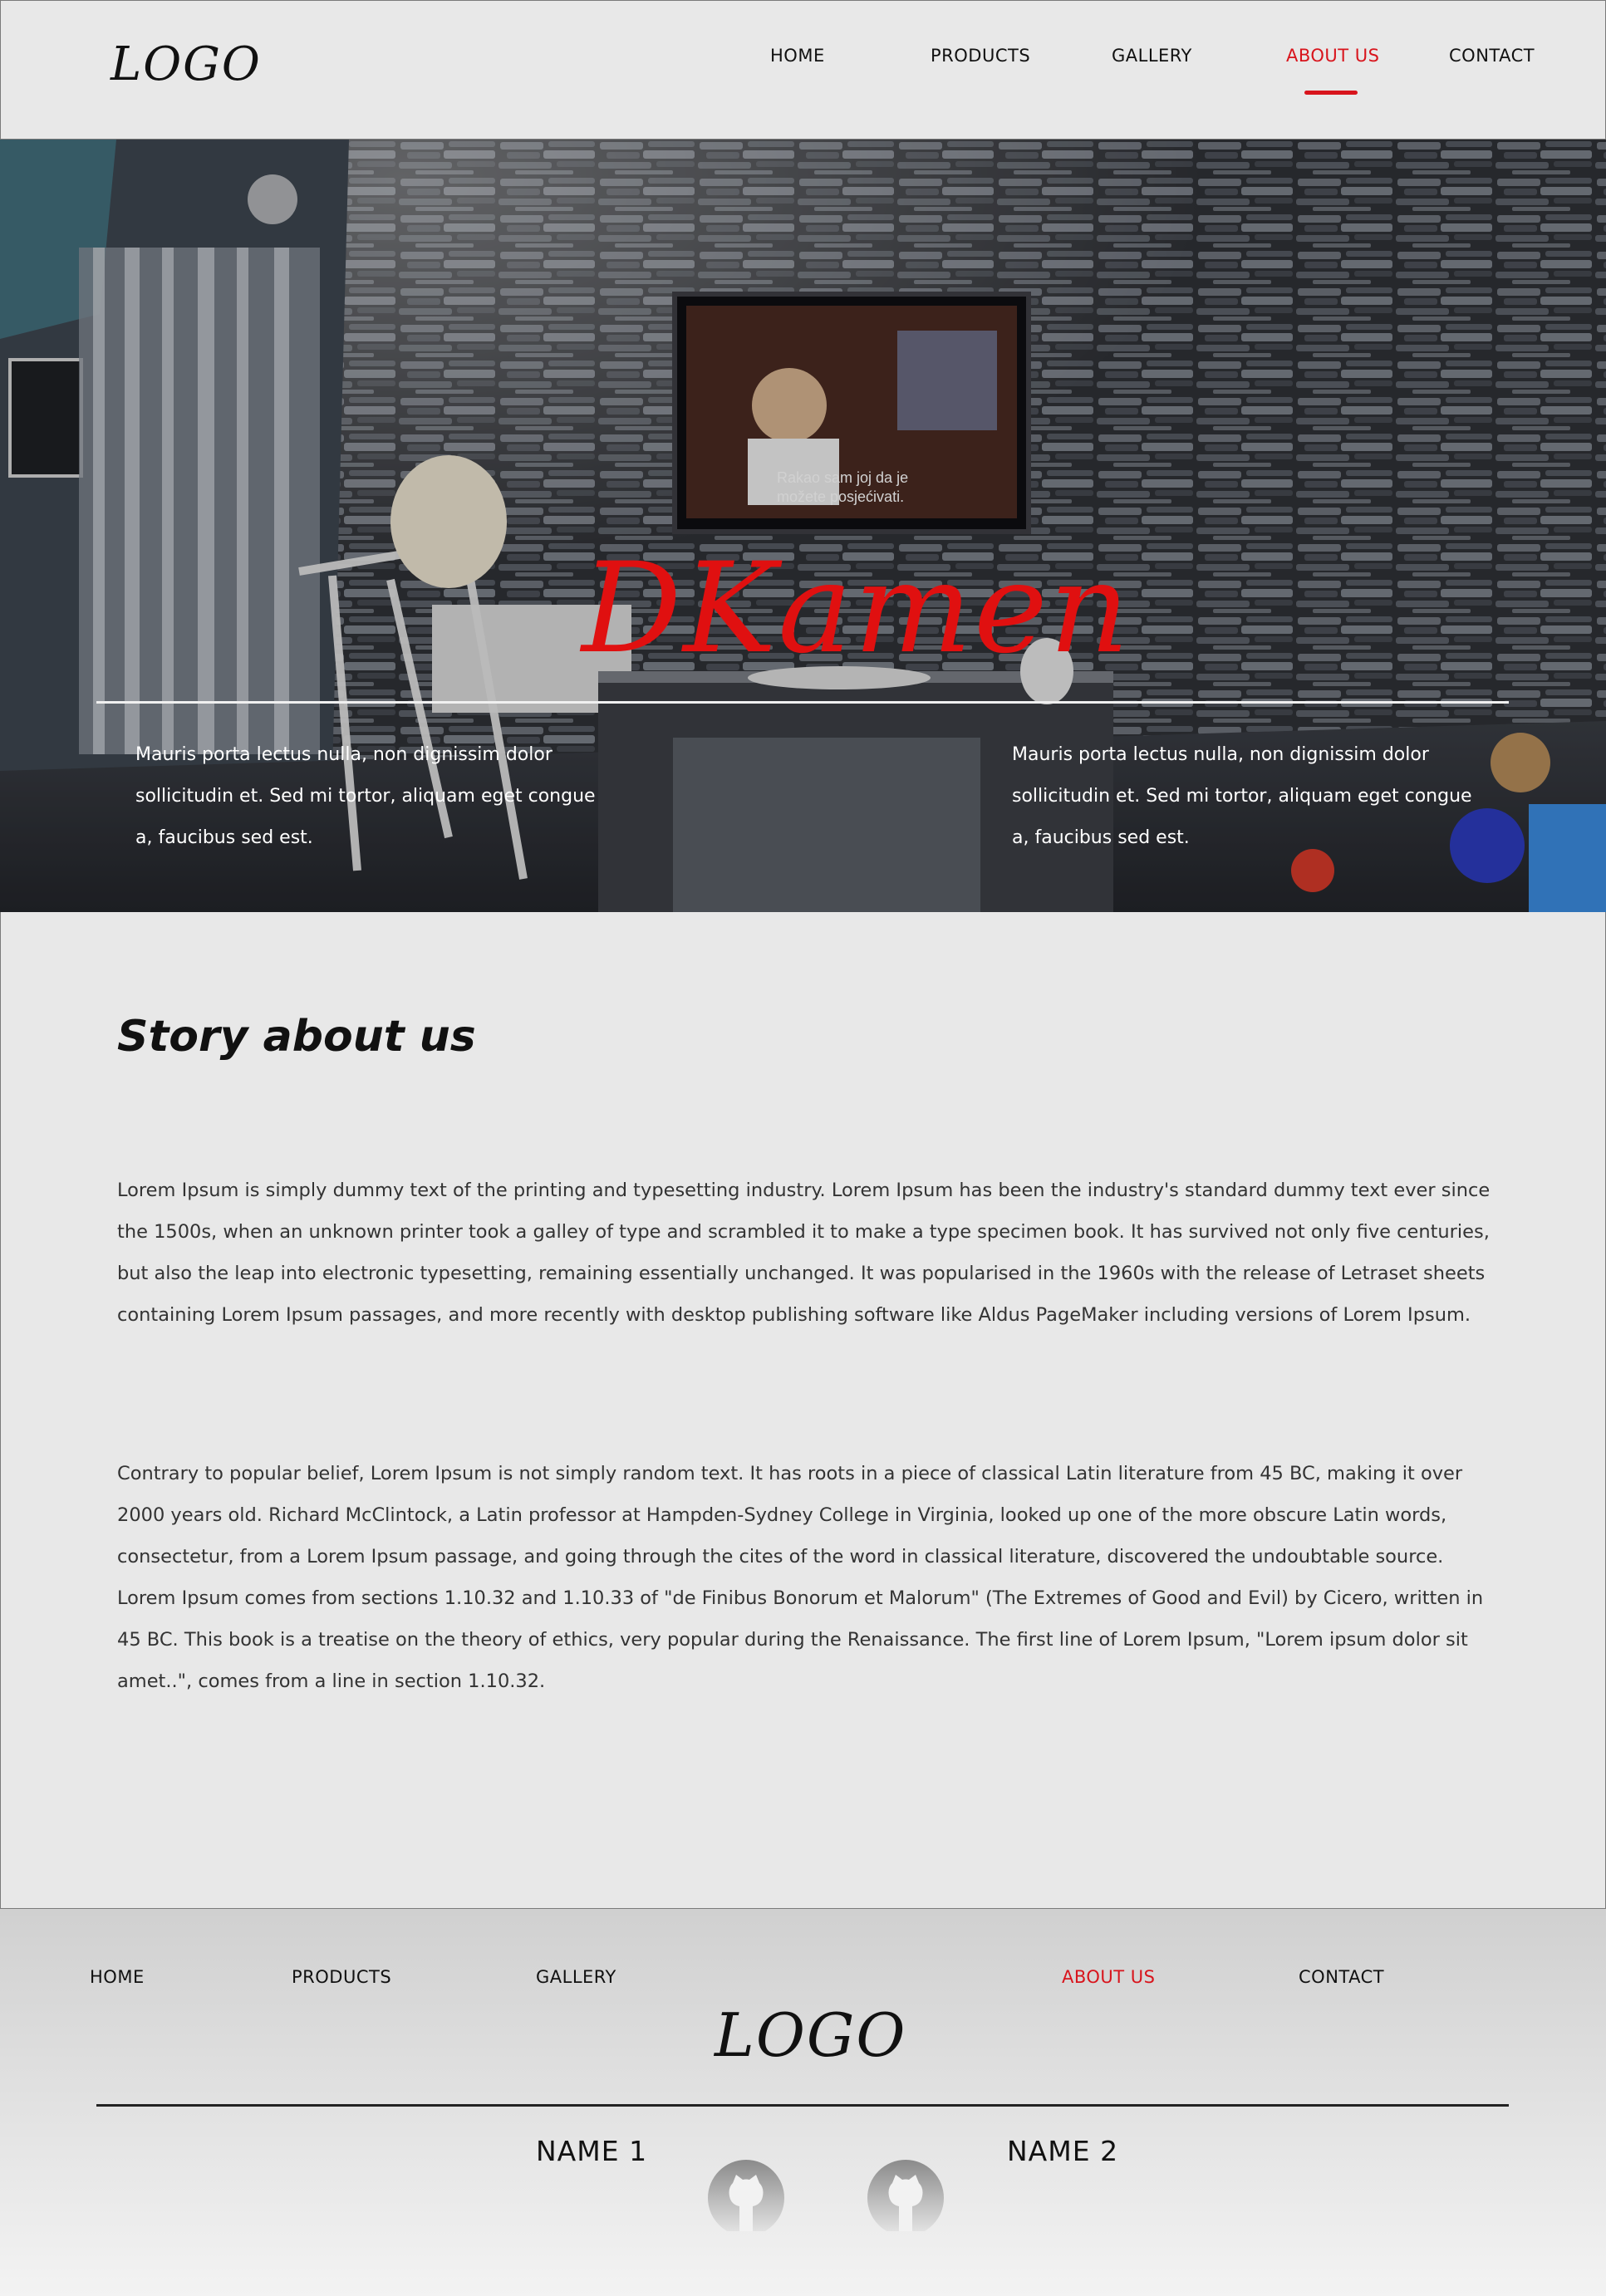 The width and height of the screenshot is (1606, 2296). What do you see at coordinates (797, 56) in the screenshot?
I see `nav-home: HOME` at bounding box center [797, 56].